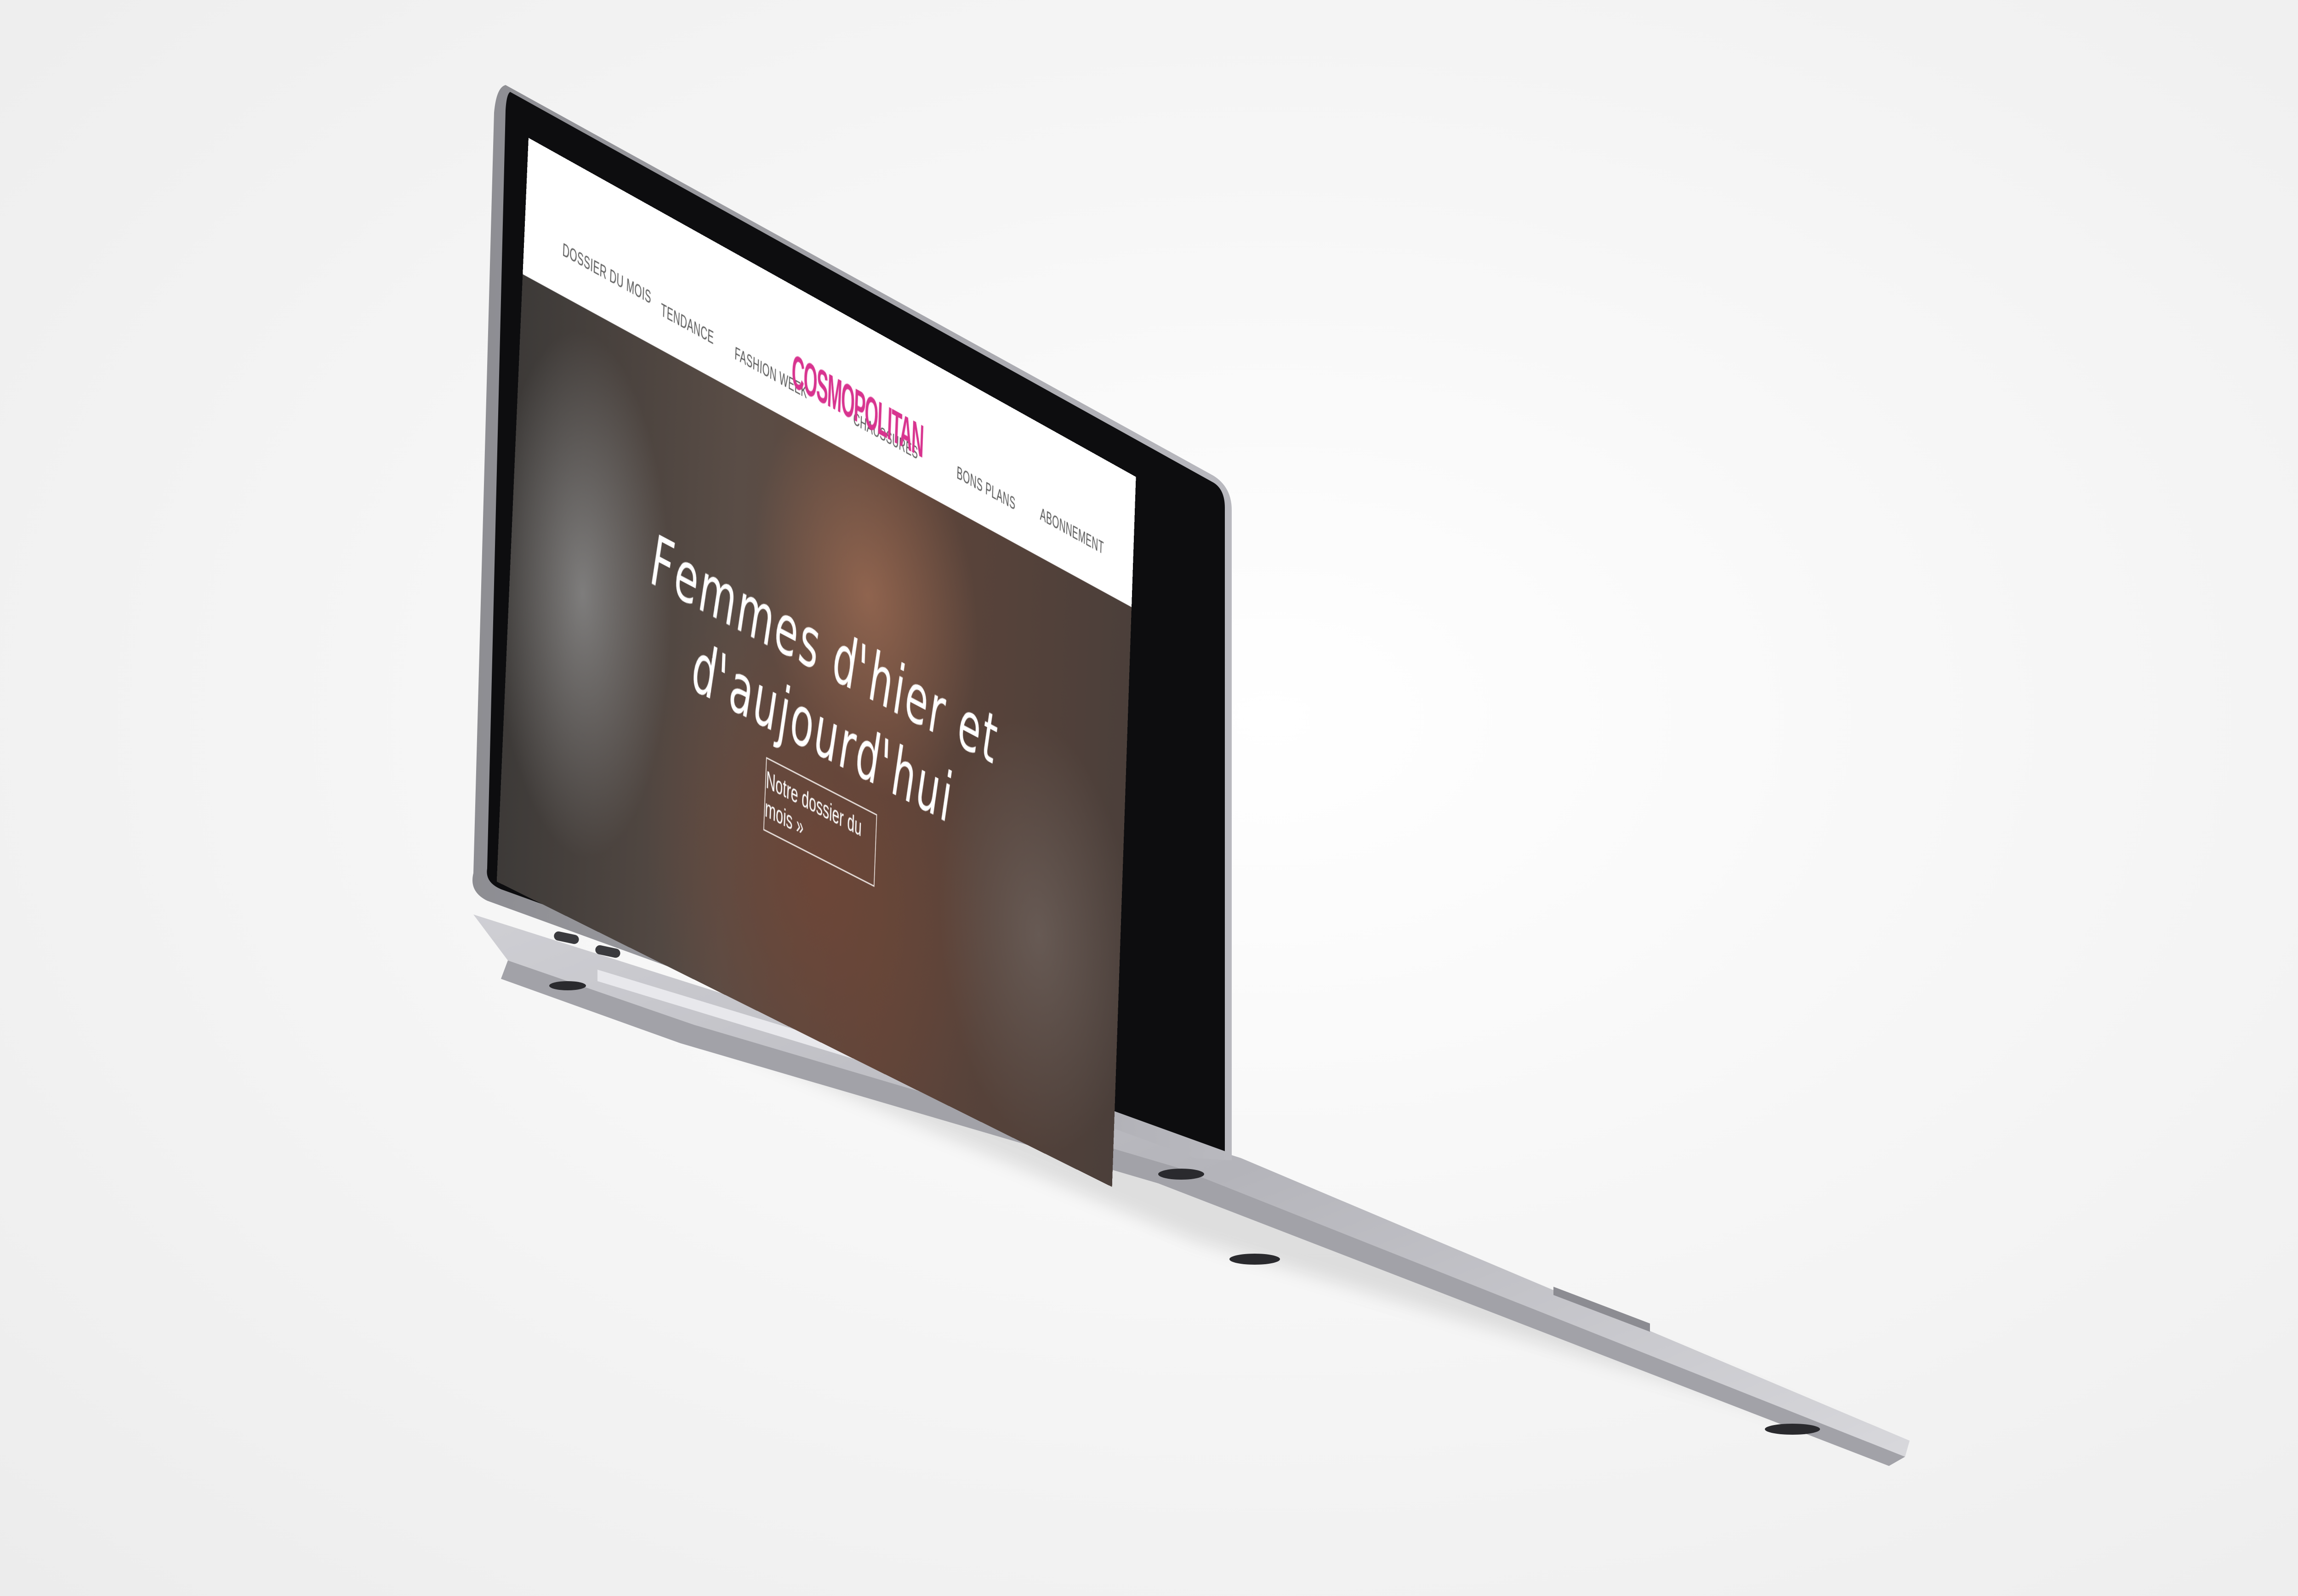 The width and height of the screenshot is (2298, 1596). Describe the element at coordinates (986, 489) in the screenshot. I see `nav-item-bons-plans: BONS PLANS` at that location.